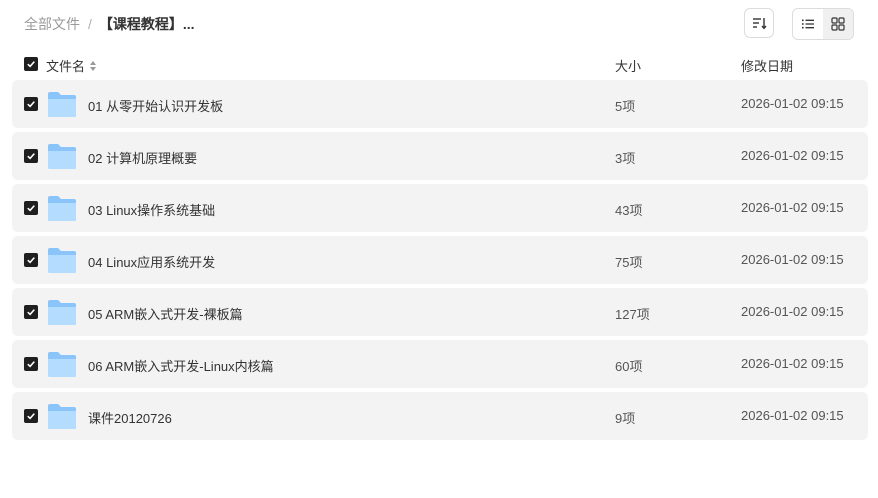 This screenshot has height=498, width=878. I want to click on column-header-name: 文件名, so click(71, 65).